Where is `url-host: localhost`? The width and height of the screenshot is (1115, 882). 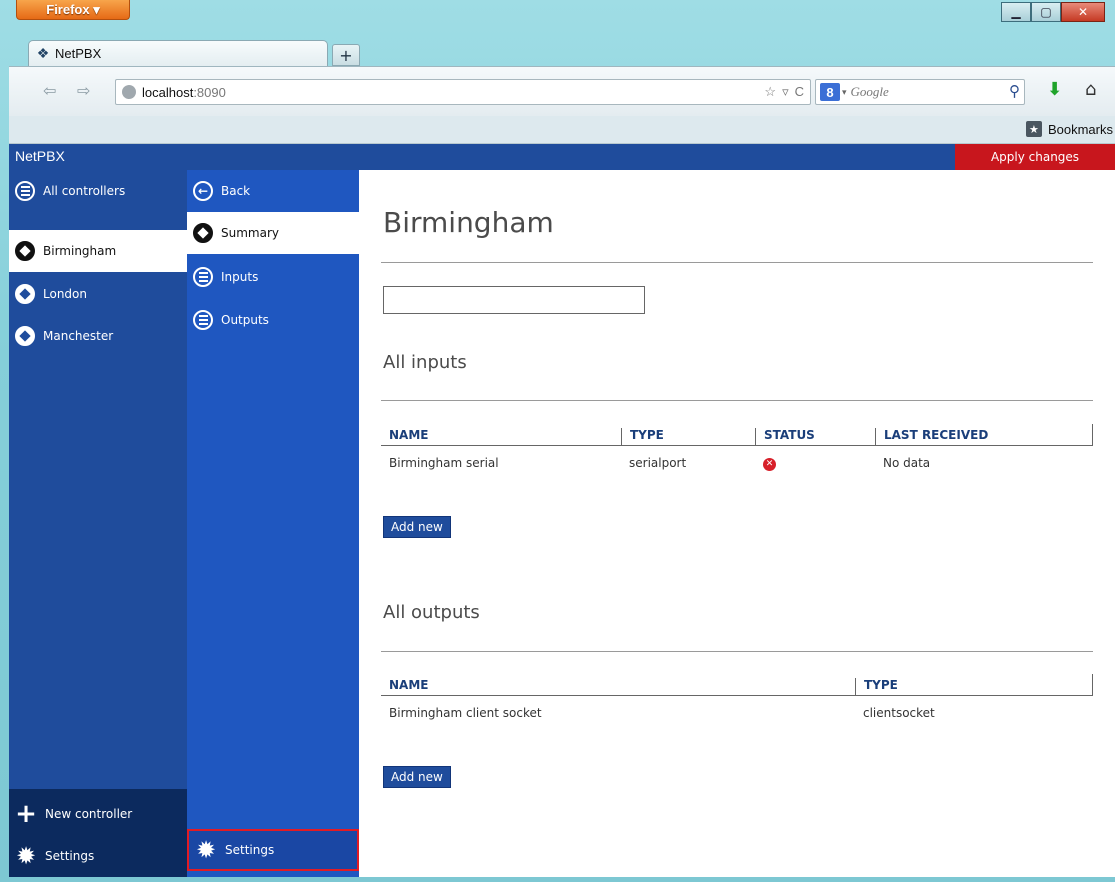
url-host: localhost is located at coordinates (168, 92).